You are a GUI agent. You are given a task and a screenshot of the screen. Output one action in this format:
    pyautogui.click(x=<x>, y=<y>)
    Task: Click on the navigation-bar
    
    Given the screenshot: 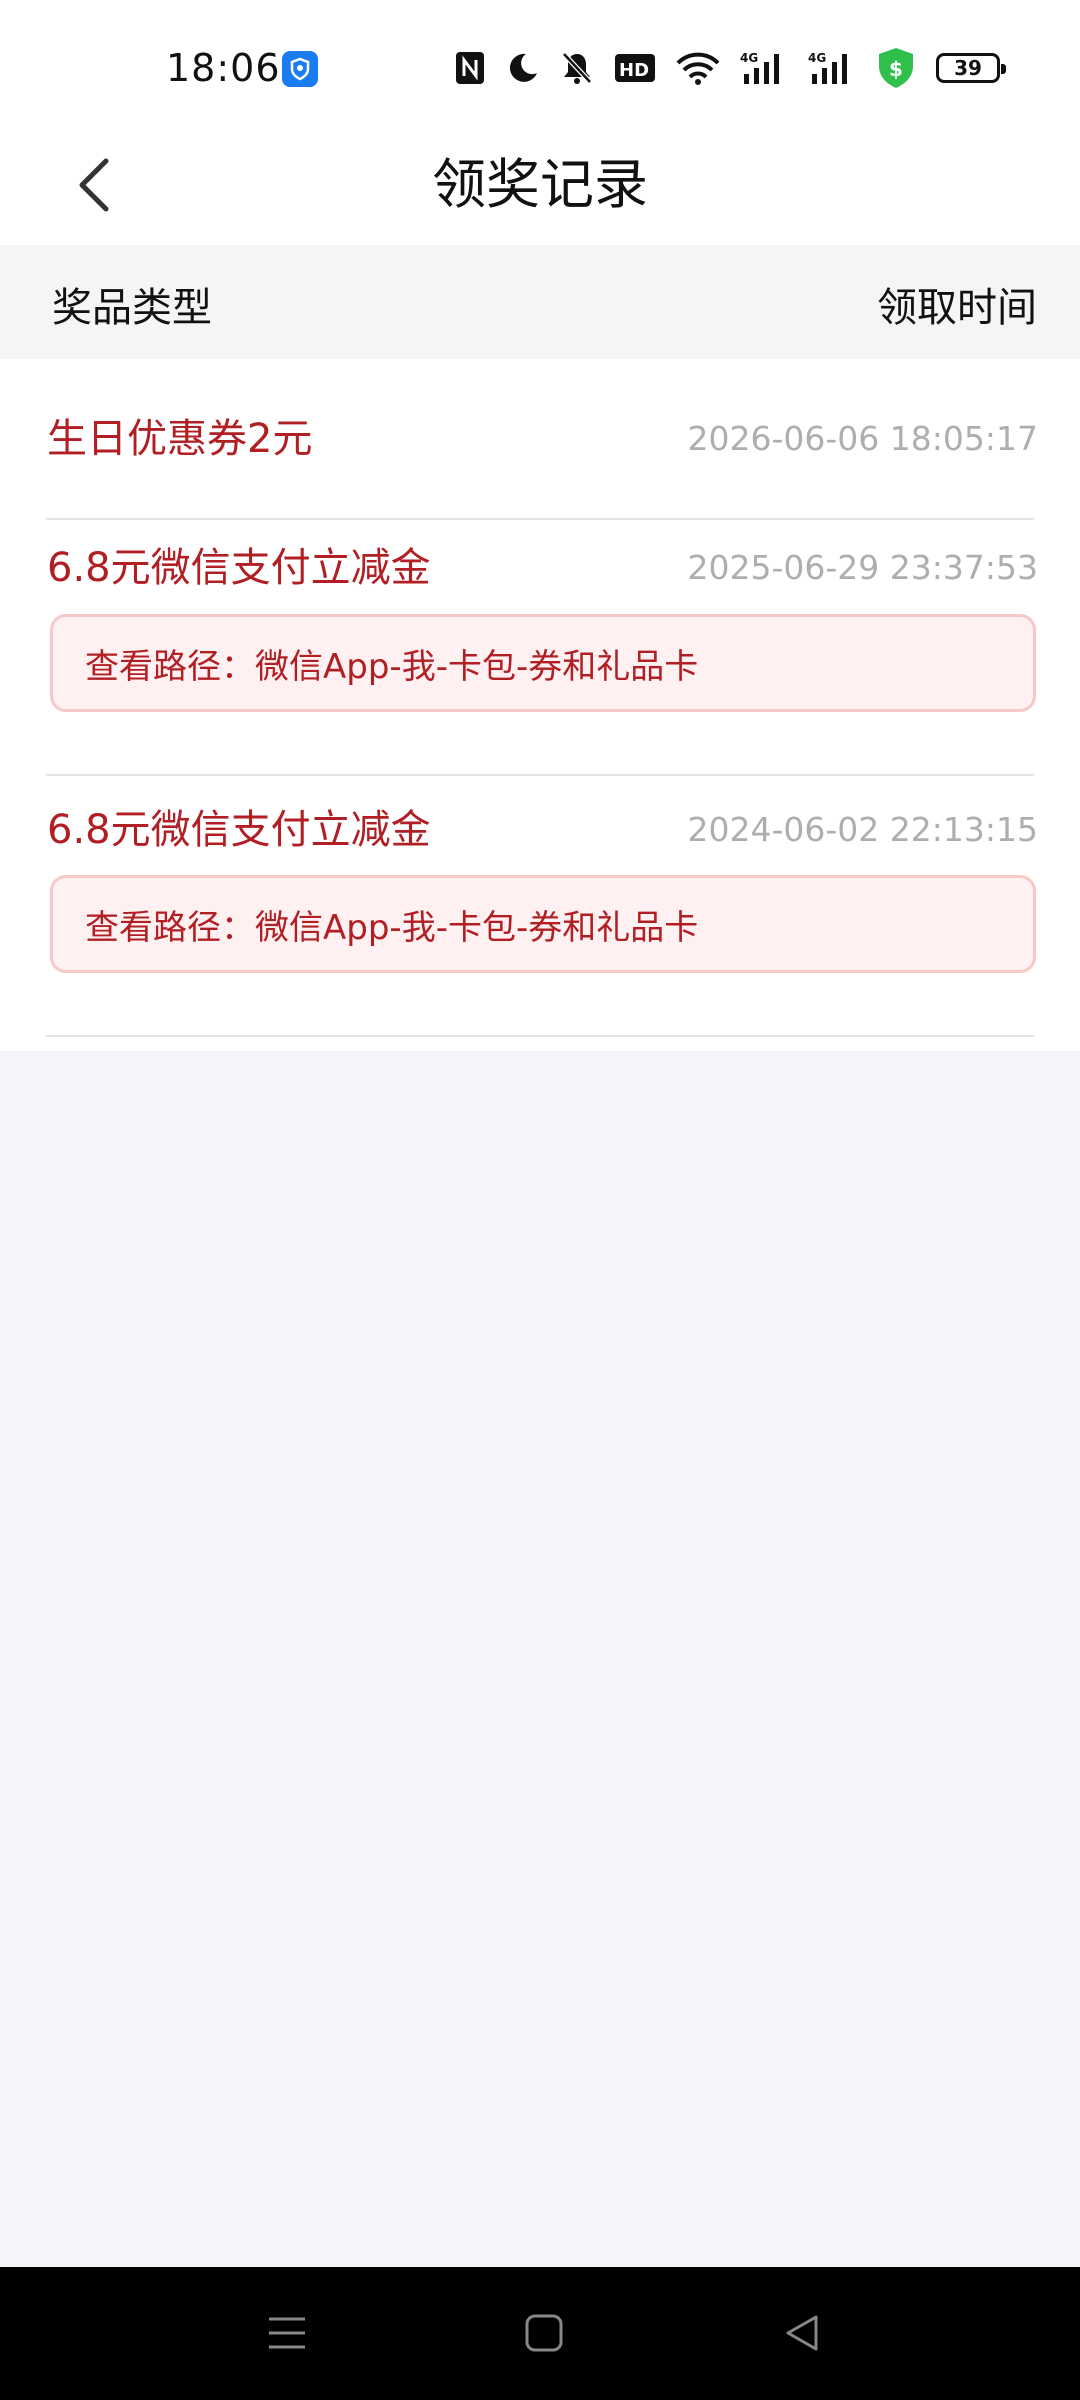 What is the action you would take?
    pyautogui.click(x=540, y=2333)
    